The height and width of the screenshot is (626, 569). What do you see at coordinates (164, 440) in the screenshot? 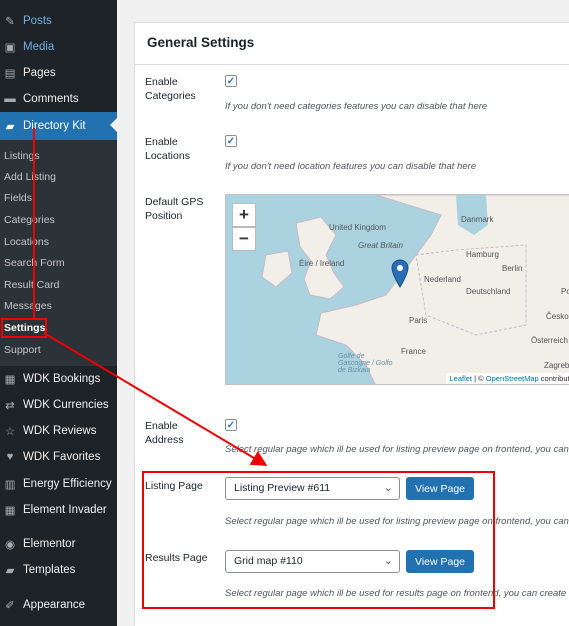
I see `enable-address-label-line2: Address` at bounding box center [164, 440].